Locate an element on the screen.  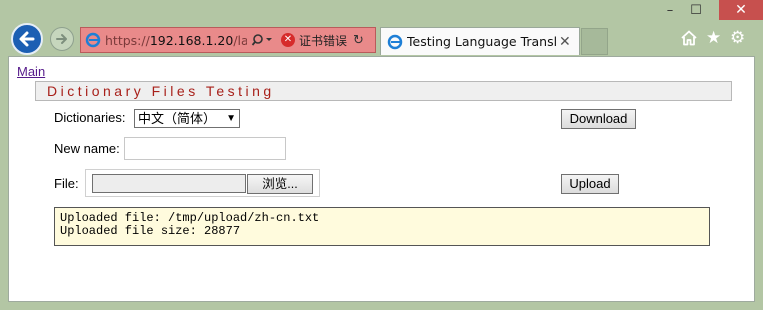
tab-testing-language: Testing Language Transl... ✕ is located at coordinates (480, 41).